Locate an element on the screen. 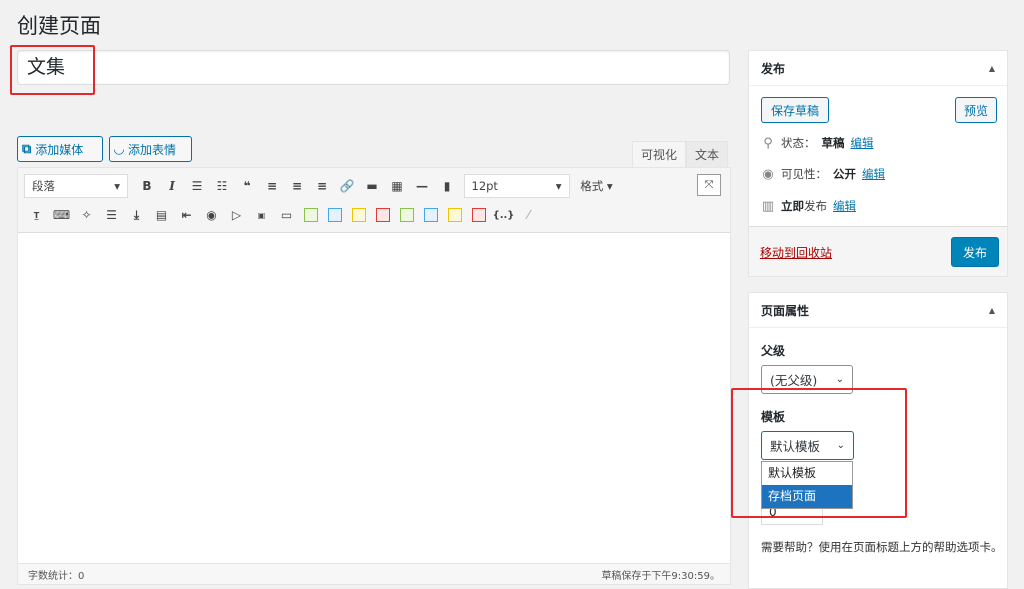  title-icon: T̲ is located at coordinates (37, 215).